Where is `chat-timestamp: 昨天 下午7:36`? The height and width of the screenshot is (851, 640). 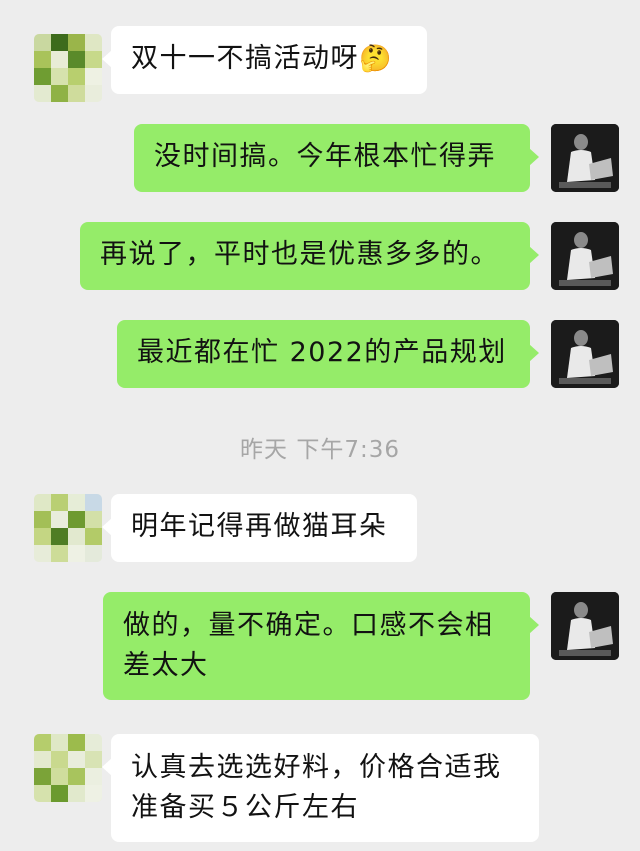
chat-timestamp: 昨天 下午7:36 is located at coordinates (320, 450).